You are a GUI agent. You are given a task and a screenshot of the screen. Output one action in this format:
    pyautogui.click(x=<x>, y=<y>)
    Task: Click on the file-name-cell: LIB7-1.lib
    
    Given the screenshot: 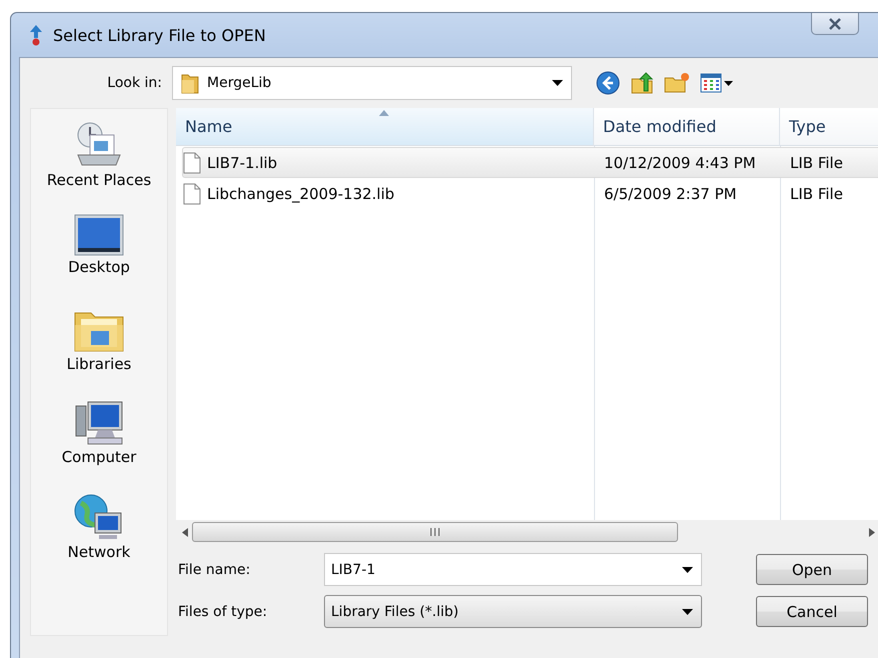 What is the action you would take?
    pyautogui.click(x=242, y=163)
    